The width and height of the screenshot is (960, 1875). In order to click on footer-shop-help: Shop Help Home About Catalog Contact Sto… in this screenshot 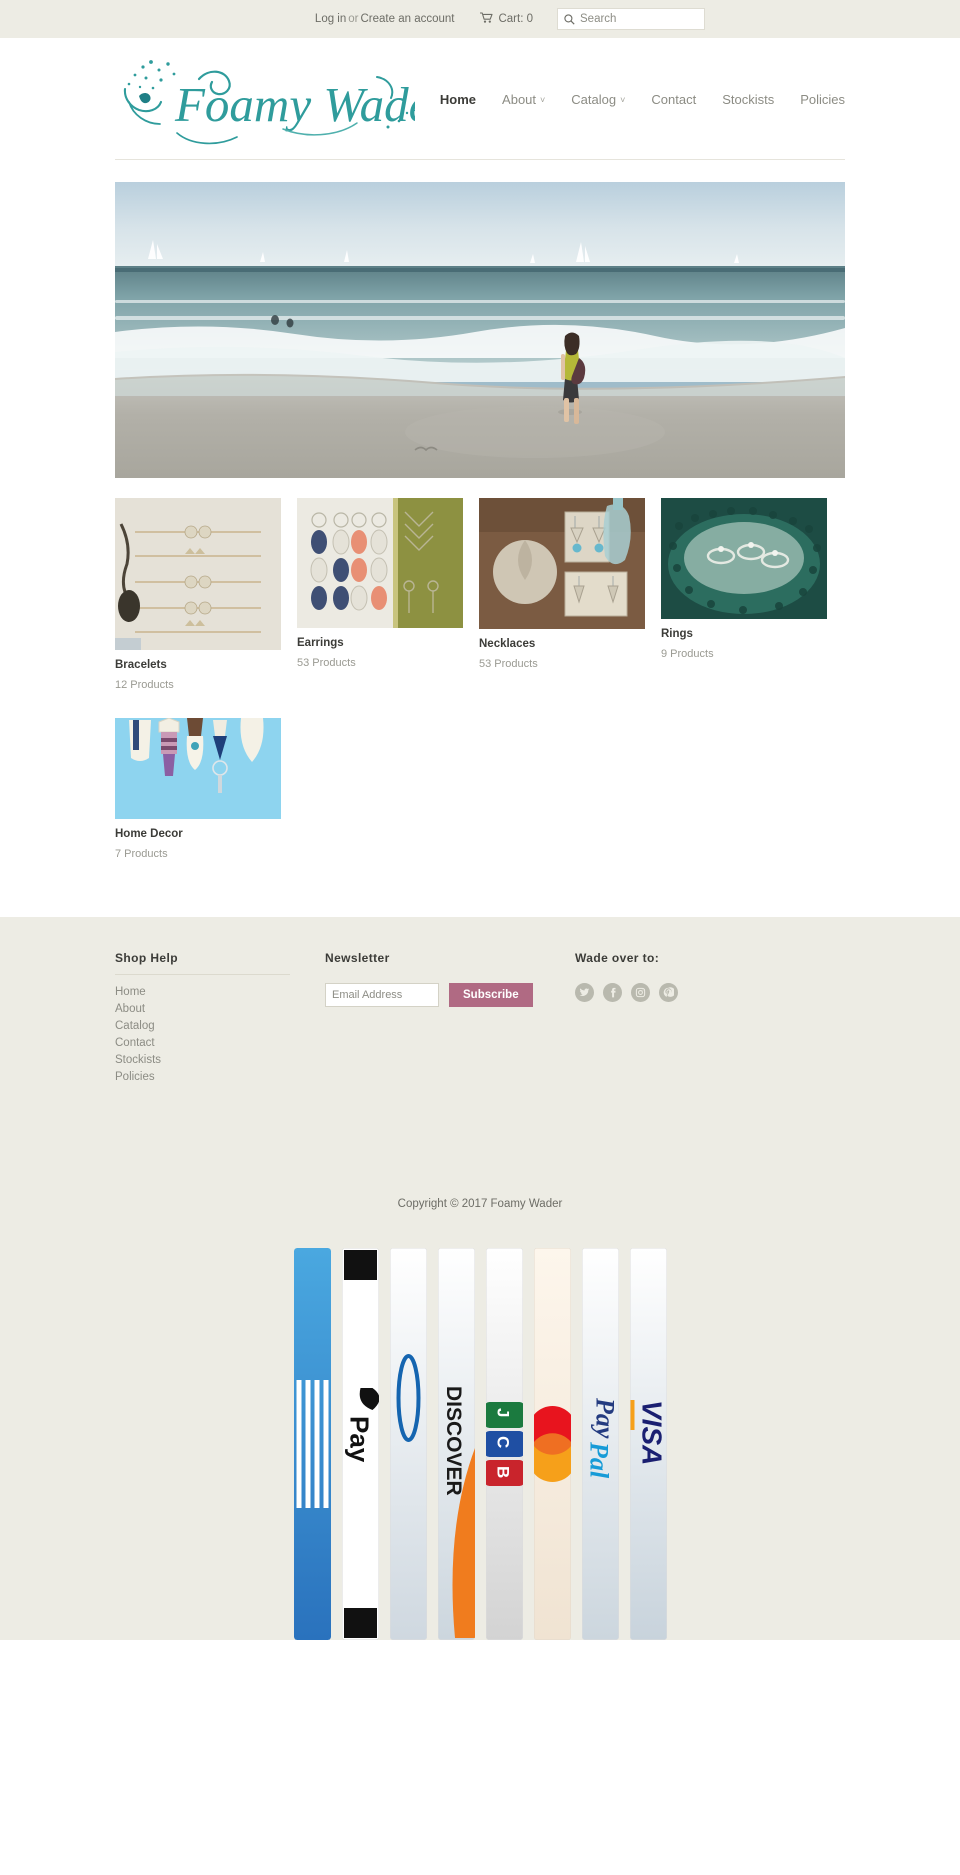, I will do `click(220, 1018)`.